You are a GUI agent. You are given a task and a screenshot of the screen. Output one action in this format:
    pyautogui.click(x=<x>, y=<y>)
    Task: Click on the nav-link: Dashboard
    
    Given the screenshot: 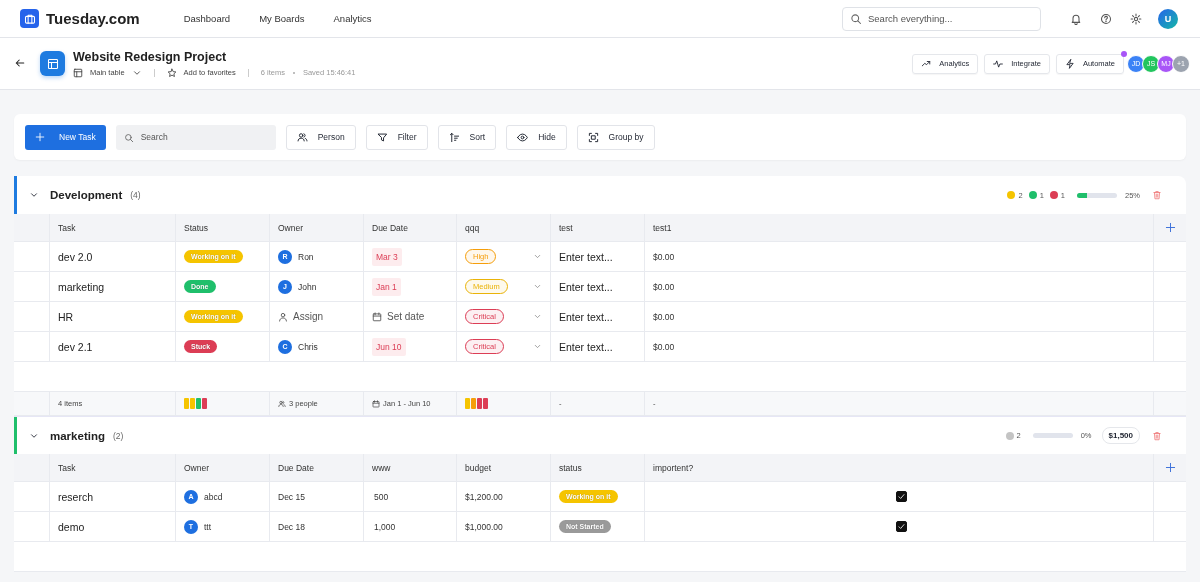 What is the action you would take?
    pyautogui.click(x=207, y=18)
    